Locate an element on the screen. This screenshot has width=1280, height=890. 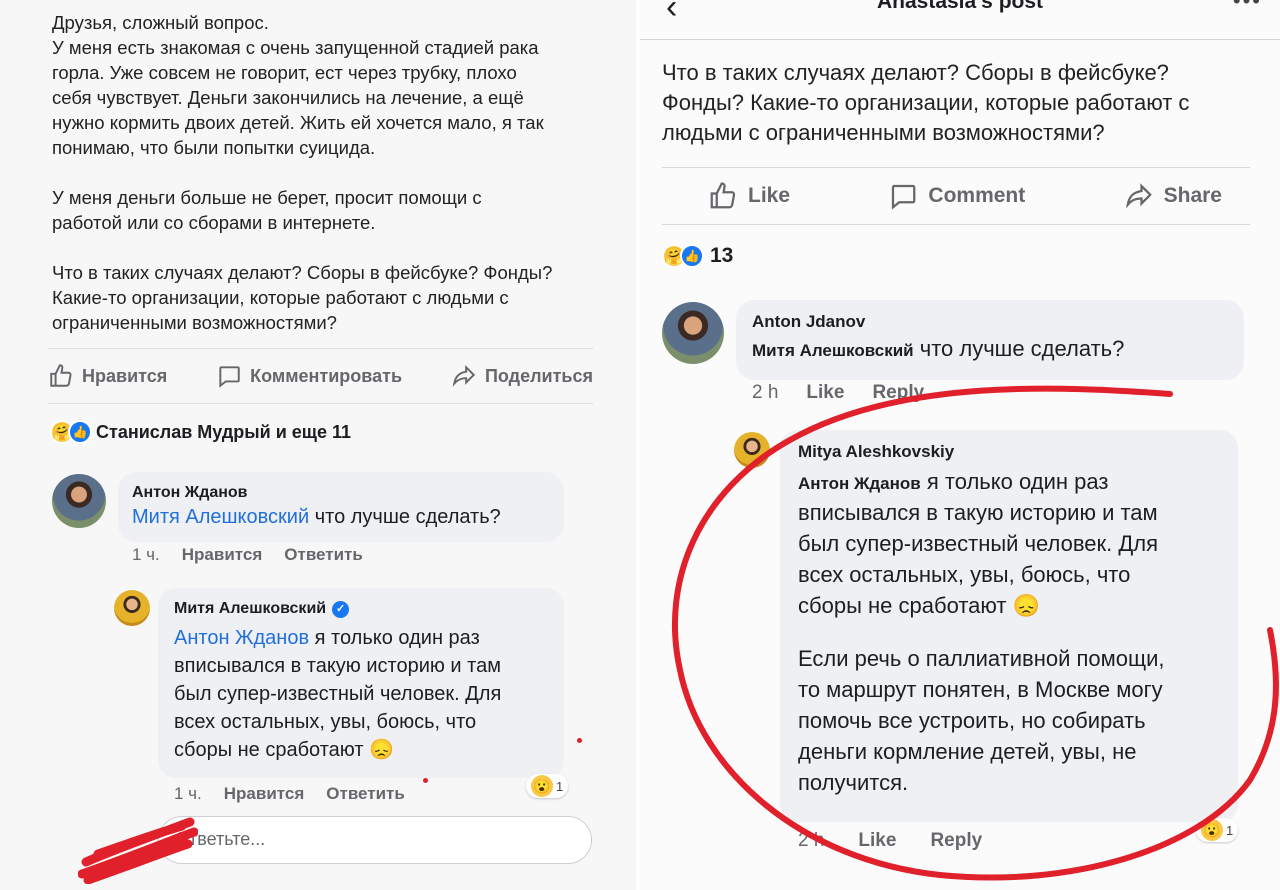
right-reactions-summary: 🤗 👍 13 is located at coordinates (697, 256).